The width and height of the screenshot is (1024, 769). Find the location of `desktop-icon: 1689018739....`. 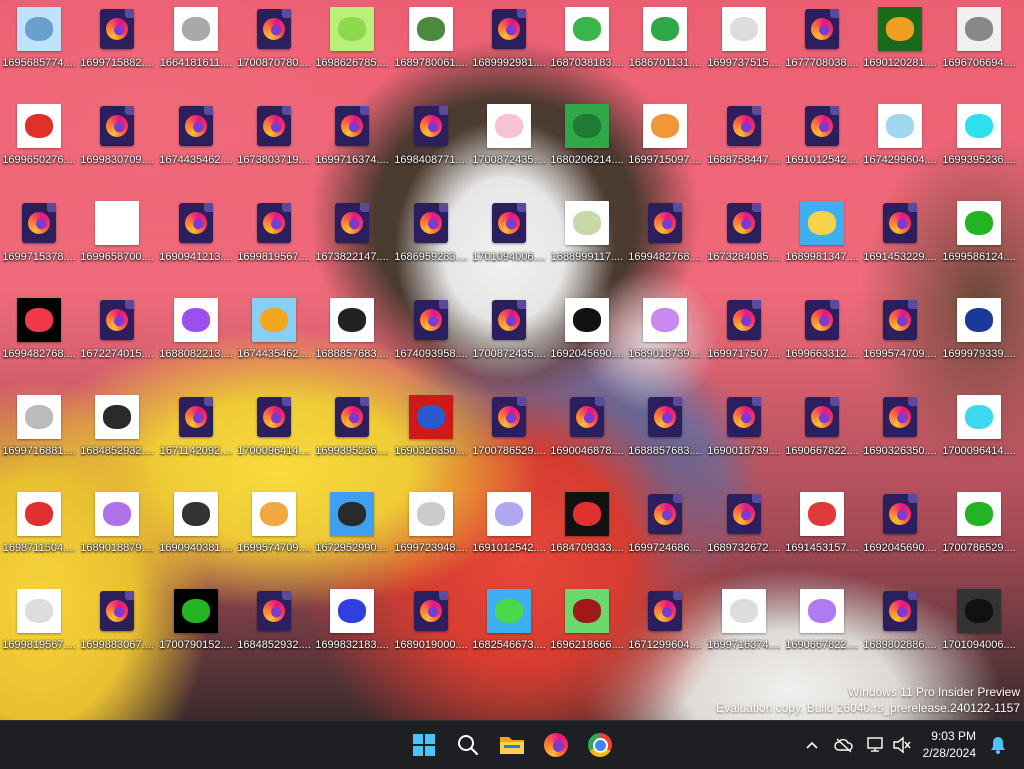

desktop-icon: 1689018739.... is located at coordinates (665, 336).